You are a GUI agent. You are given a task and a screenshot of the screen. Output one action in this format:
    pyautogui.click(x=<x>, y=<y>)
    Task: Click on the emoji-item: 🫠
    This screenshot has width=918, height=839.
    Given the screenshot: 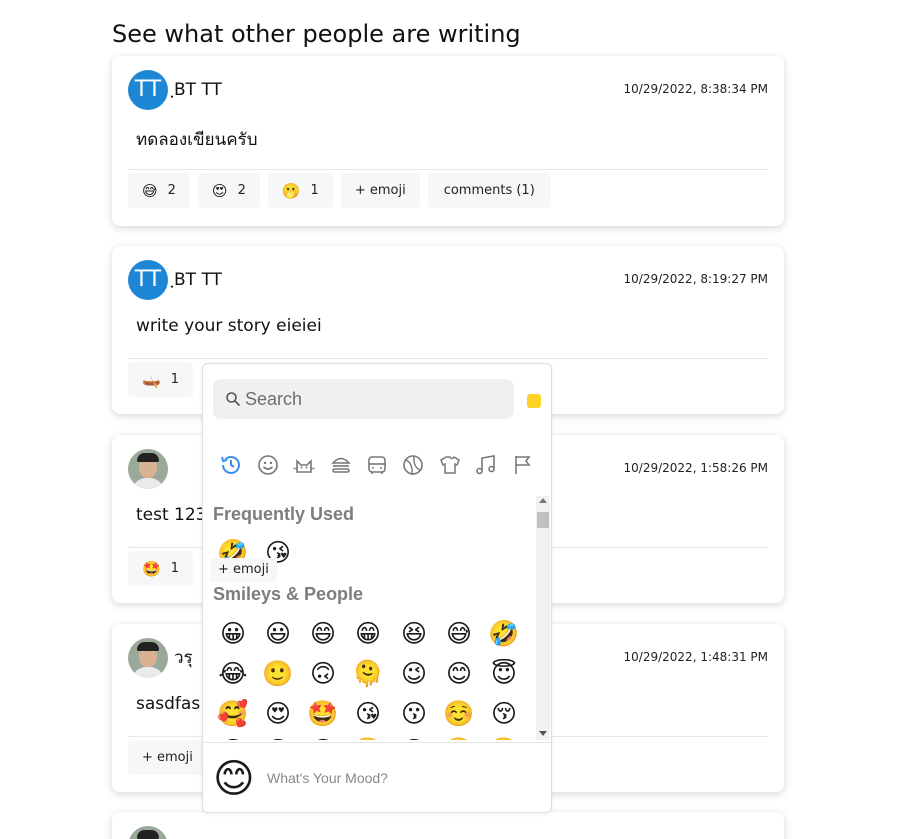 What is the action you would take?
    pyautogui.click(x=368, y=674)
    